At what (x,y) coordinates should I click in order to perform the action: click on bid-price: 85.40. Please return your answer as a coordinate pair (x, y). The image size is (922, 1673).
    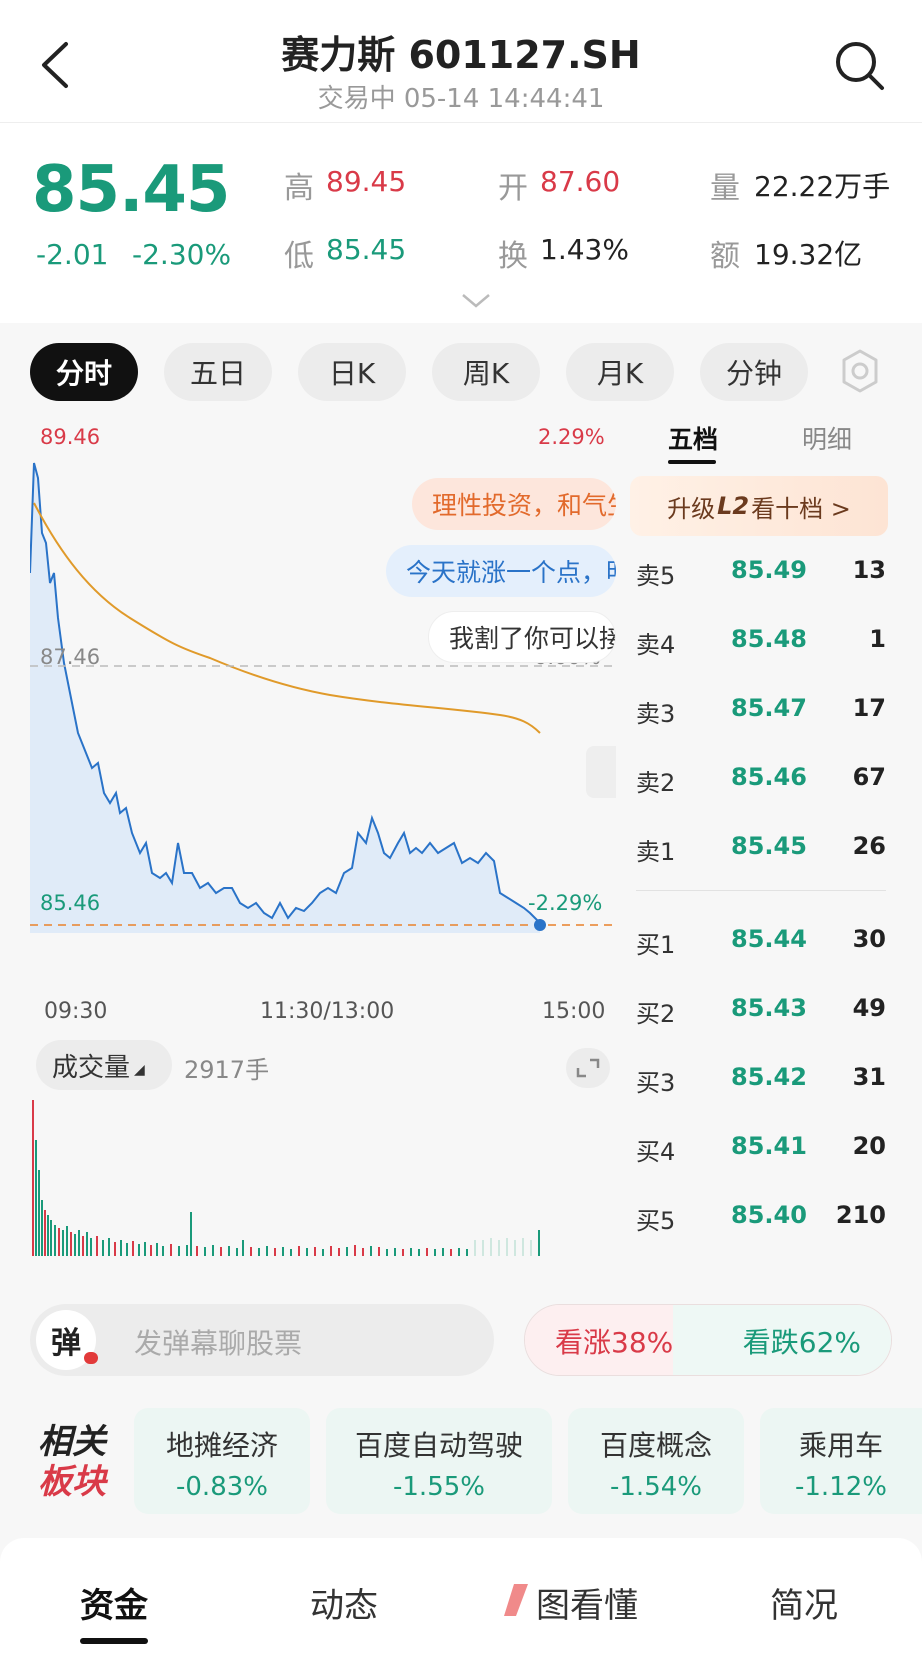
    Looking at the image, I should click on (769, 1215).